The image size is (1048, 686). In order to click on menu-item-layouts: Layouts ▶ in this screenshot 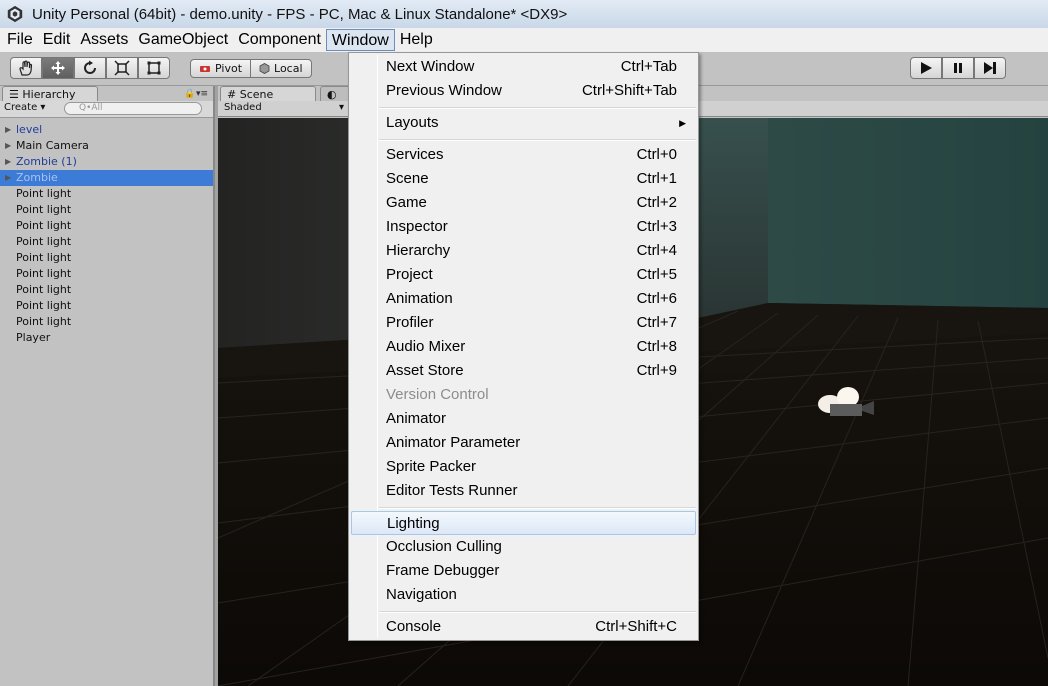, I will do `click(523, 123)`.